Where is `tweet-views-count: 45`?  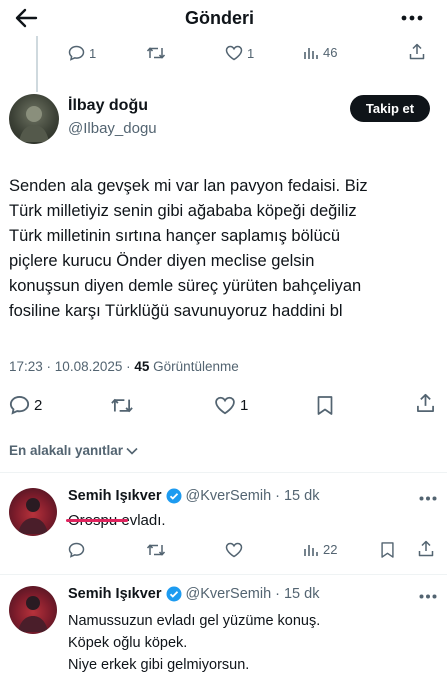 tweet-views-count: 45 is located at coordinates (142, 366).